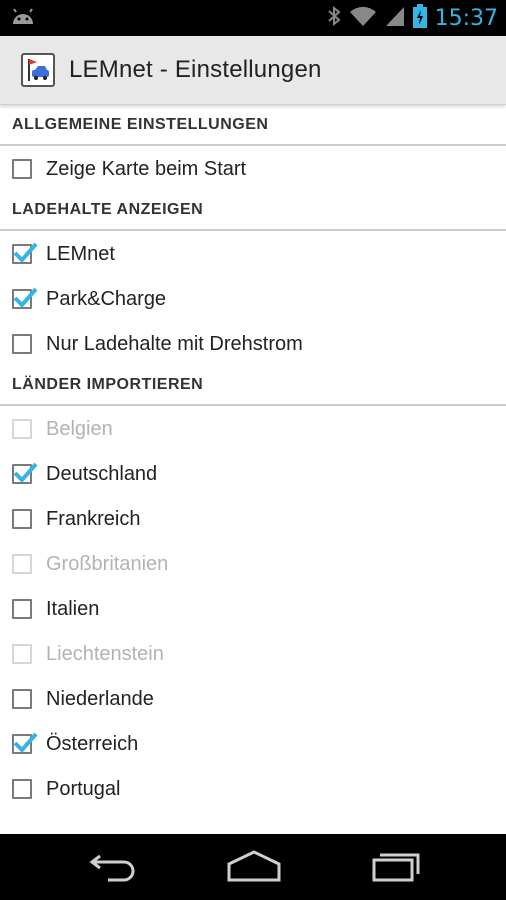  I want to click on checkbox-preference: Zeige Karte beim Start, so click(253, 168).